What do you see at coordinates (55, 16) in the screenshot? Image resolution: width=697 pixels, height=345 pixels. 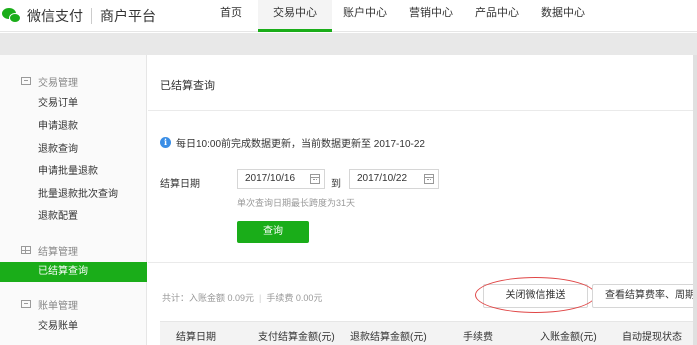 I see `brand-name: 微信支付` at bounding box center [55, 16].